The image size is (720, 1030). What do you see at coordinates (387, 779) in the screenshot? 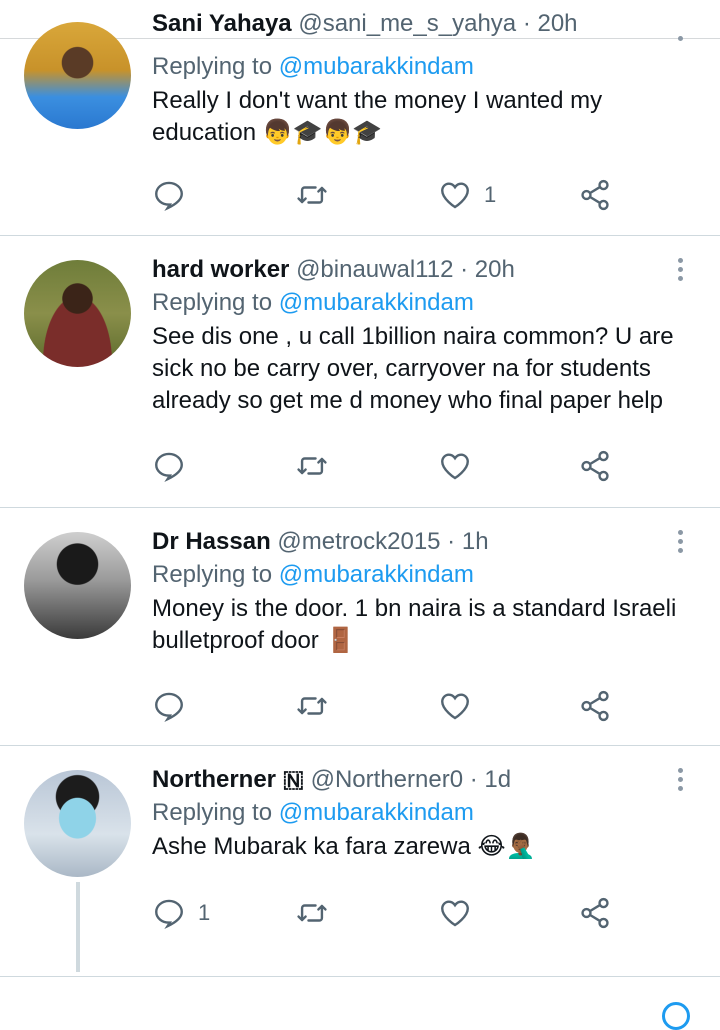
I see `author-handle: @Northerner0` at bounding box center [387, 779].